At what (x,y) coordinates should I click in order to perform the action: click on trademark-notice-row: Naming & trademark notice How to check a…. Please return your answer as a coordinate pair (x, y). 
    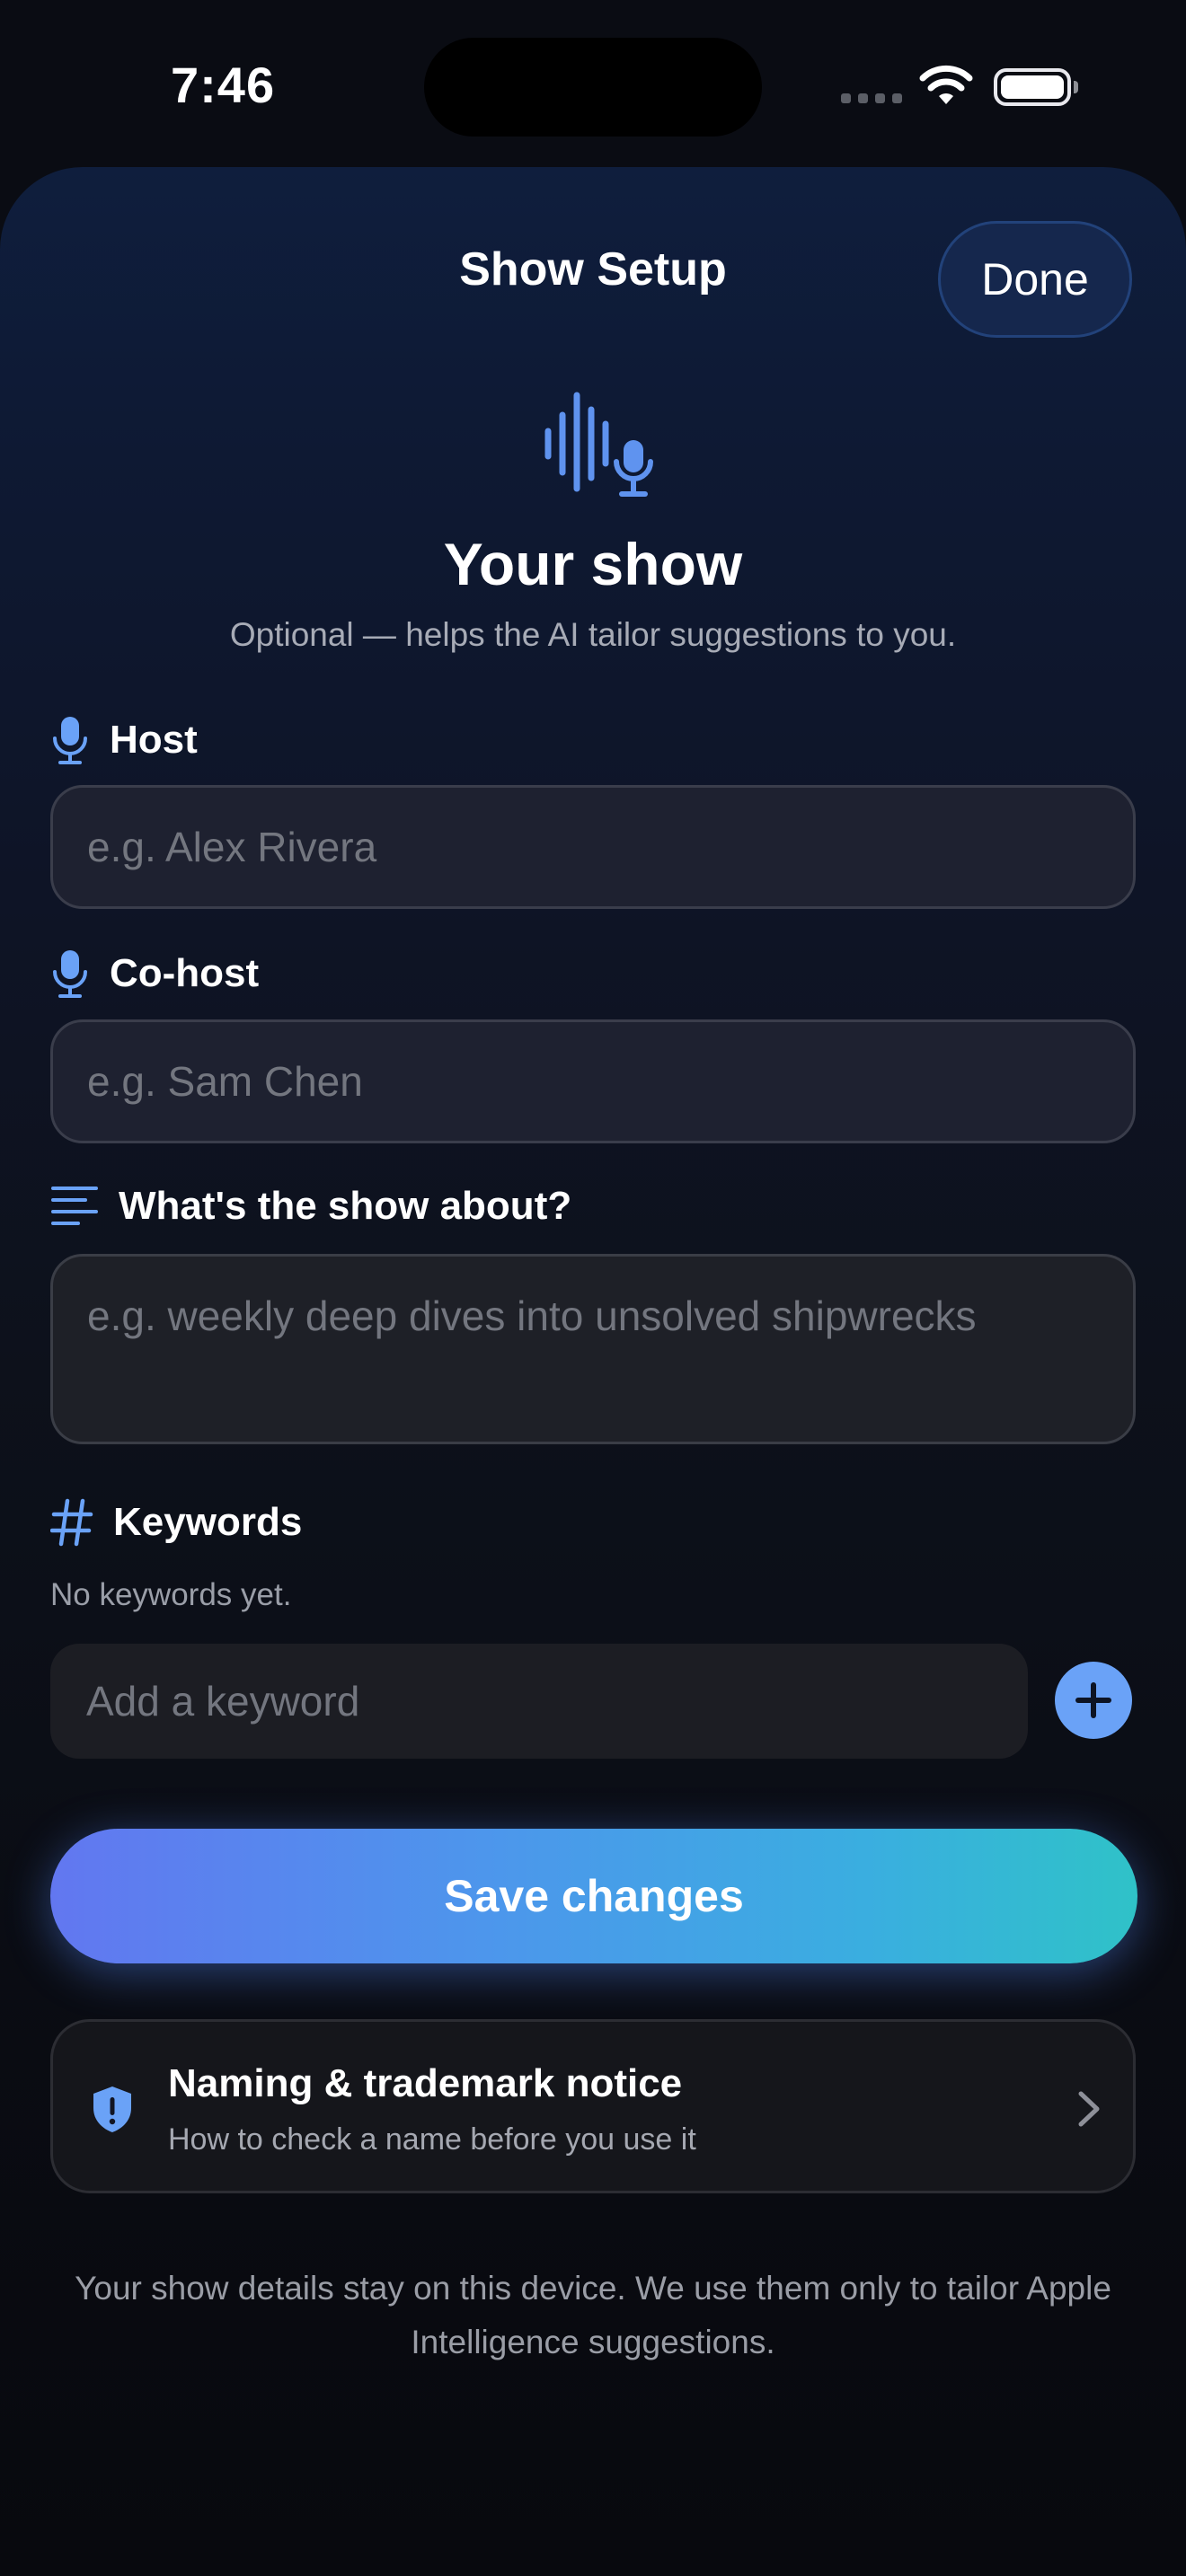
    Looking at the image, I should click on (593, 2106).